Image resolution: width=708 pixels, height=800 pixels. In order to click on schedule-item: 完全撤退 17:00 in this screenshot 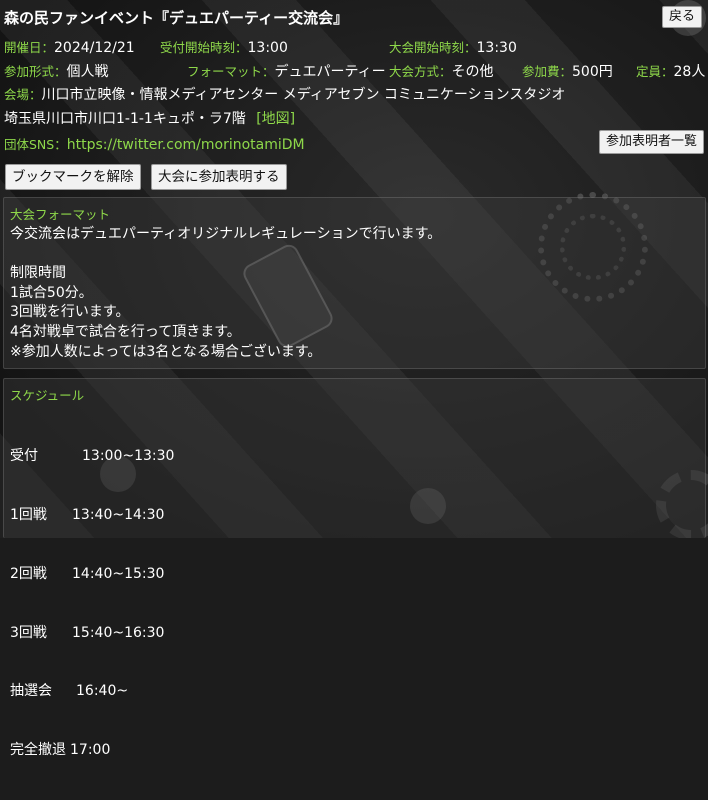, I will do `click(92, 751)`.